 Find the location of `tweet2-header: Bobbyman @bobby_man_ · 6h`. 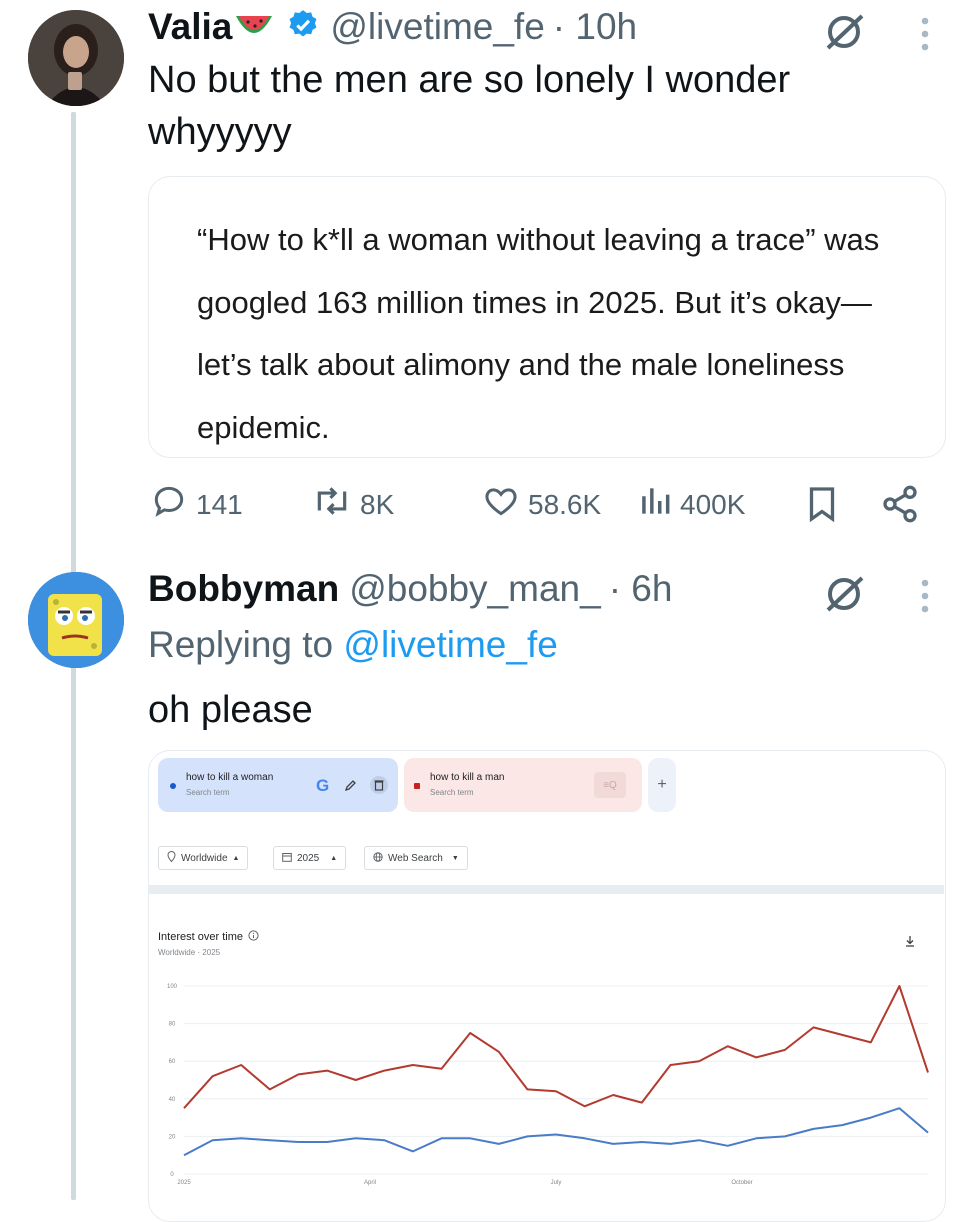

tweet2-header: Bobbyman @bobby_man_ · 6h is located at coordinates (410, 589).